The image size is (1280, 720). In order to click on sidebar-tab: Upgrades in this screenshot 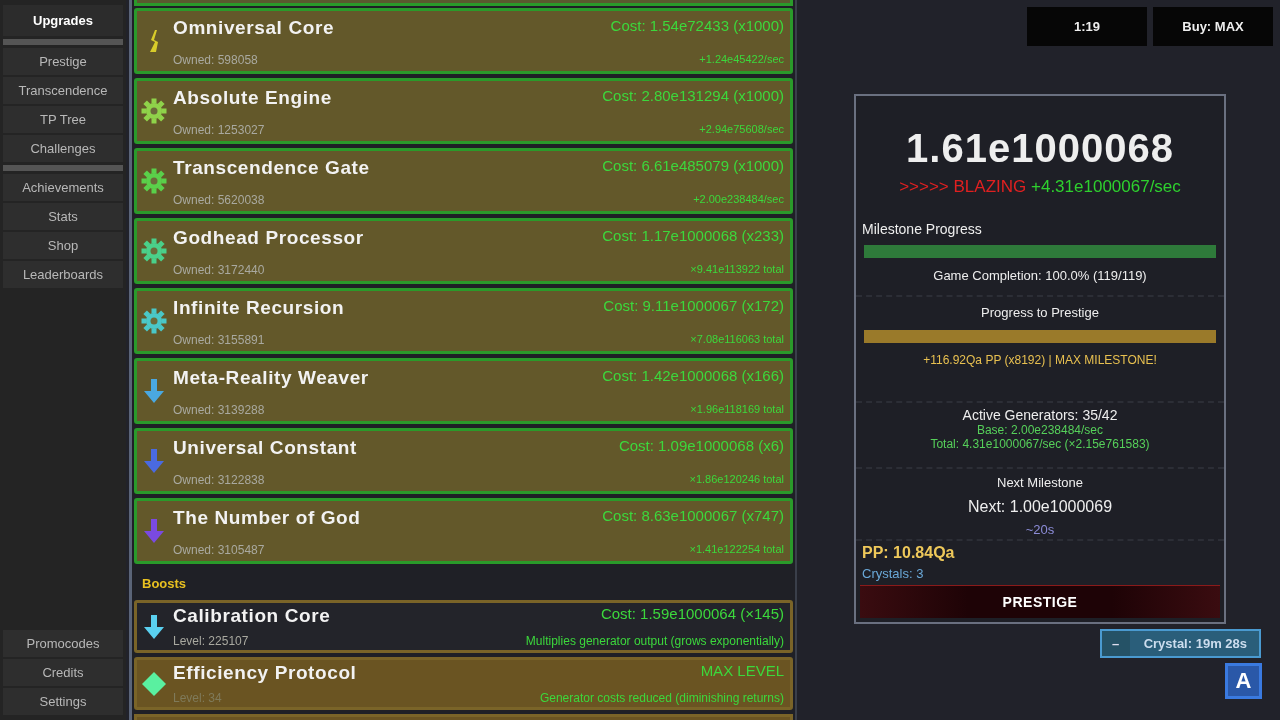, I will do `click(63, 20)`.